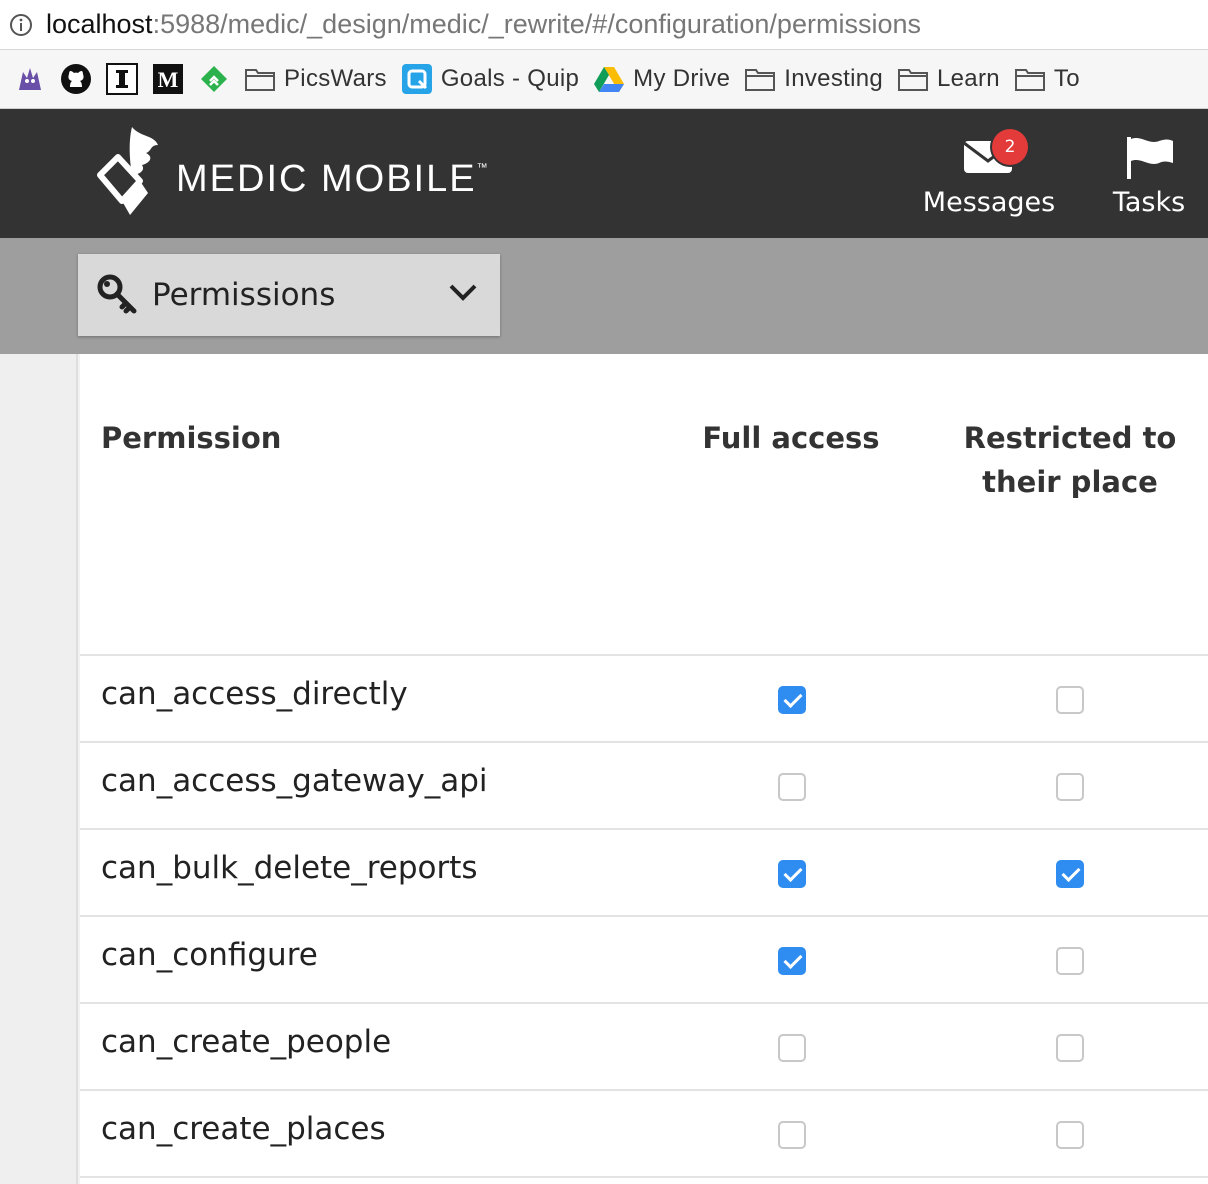 The height and width of the screenshot is (1184, 1208). I want to click on permission-name: can_access_gateway_api, so click(294, 781).